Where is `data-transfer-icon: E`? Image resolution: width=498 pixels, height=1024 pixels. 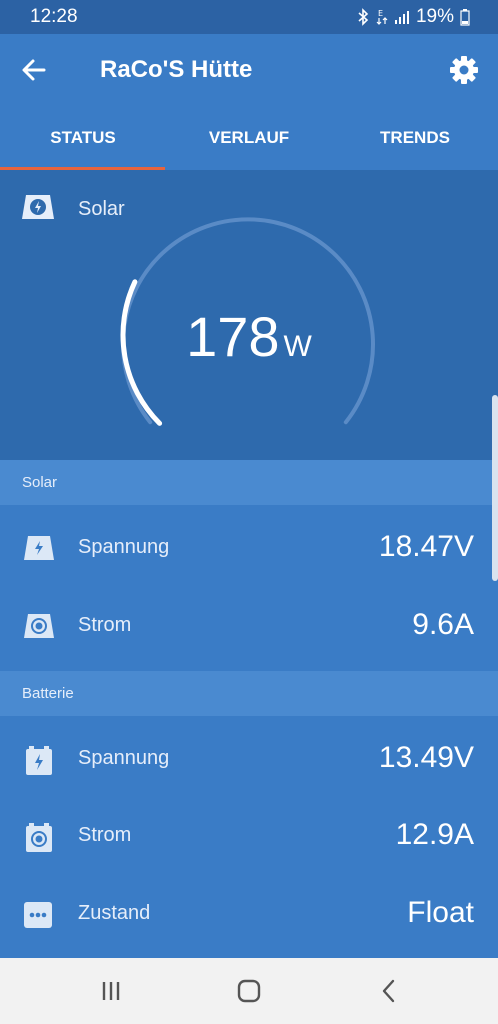 data-transfer-icon: E is located at coordinates (382, 17).